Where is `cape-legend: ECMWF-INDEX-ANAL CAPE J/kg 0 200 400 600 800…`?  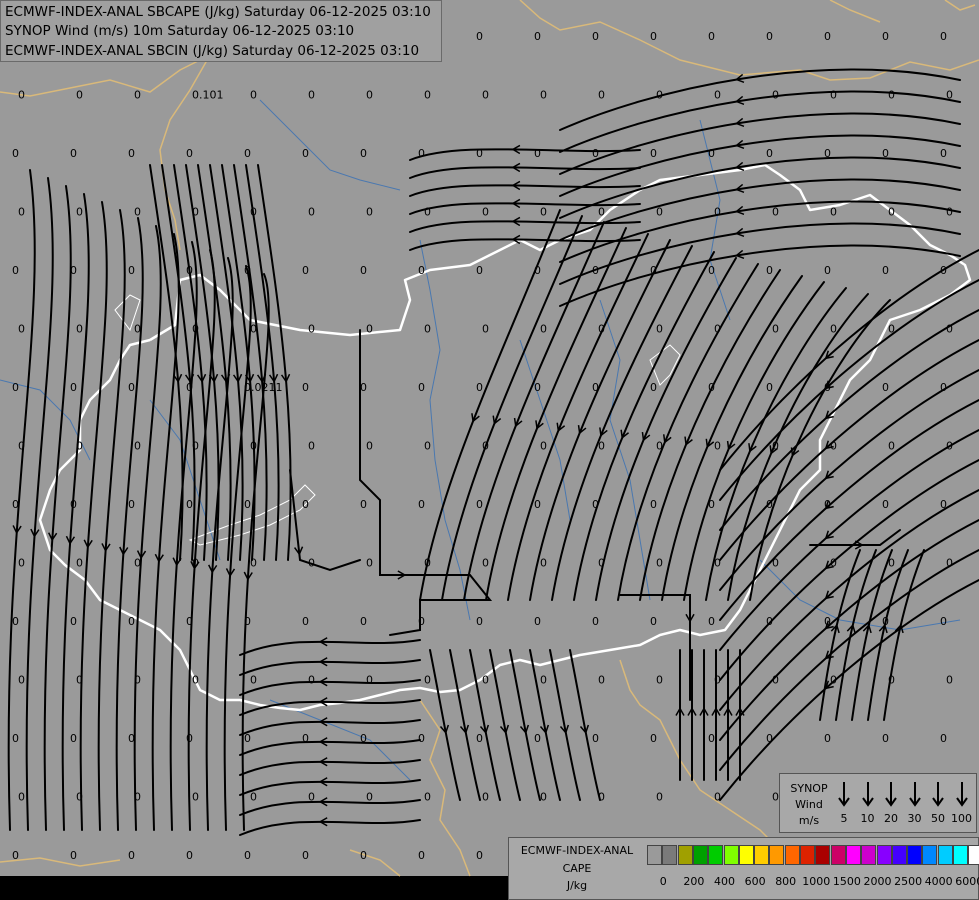 cape-legend: ECMWF-INDEX-ANAL CAPE J/kg 0 200 400 600 800… is located at coordinates (743, 868).